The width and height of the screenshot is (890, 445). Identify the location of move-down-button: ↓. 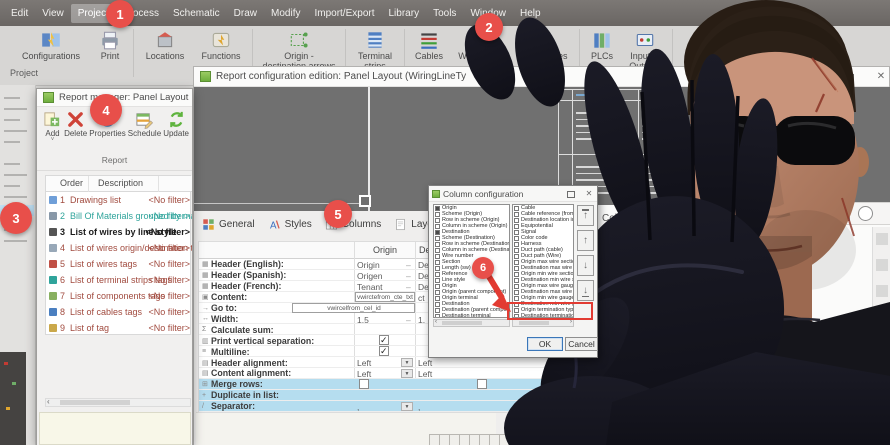
(585, 265).